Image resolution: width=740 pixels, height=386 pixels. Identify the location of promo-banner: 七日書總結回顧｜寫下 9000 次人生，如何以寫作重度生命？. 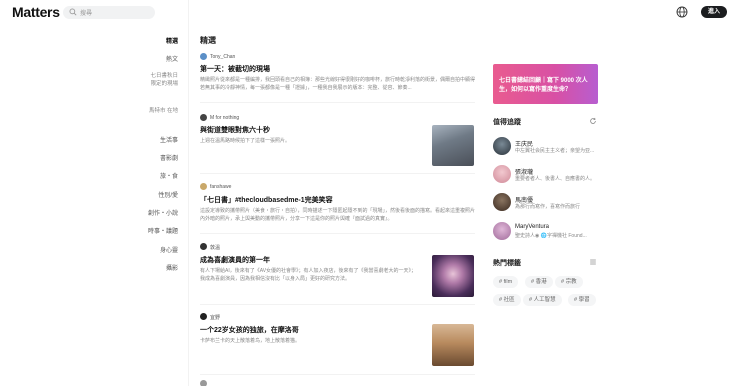
(545, 84).